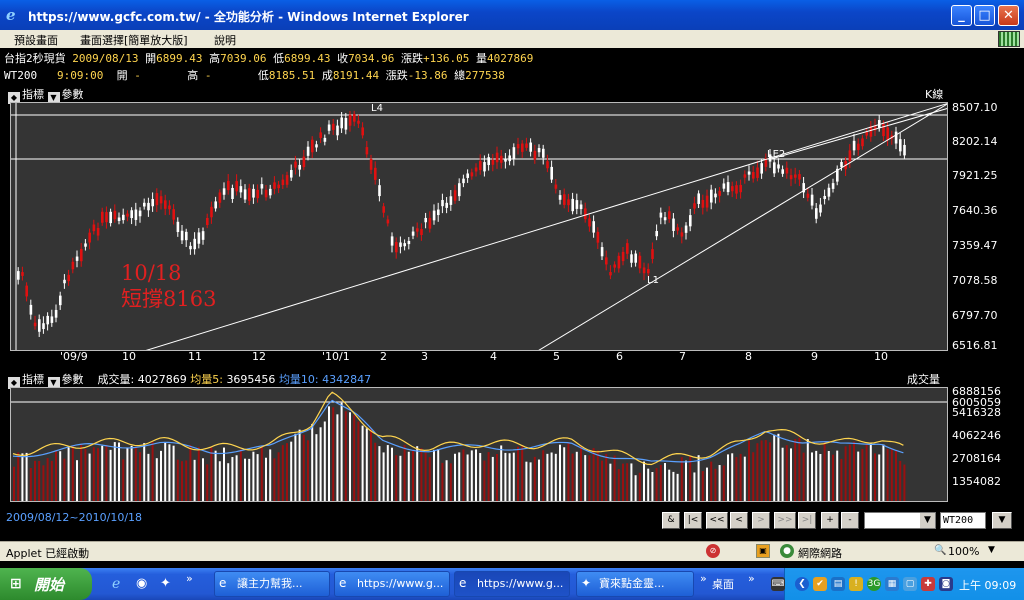 This screenshot has width=1024, height=600. I want to click on tray-app-icon: ◙, so click(946, 584).